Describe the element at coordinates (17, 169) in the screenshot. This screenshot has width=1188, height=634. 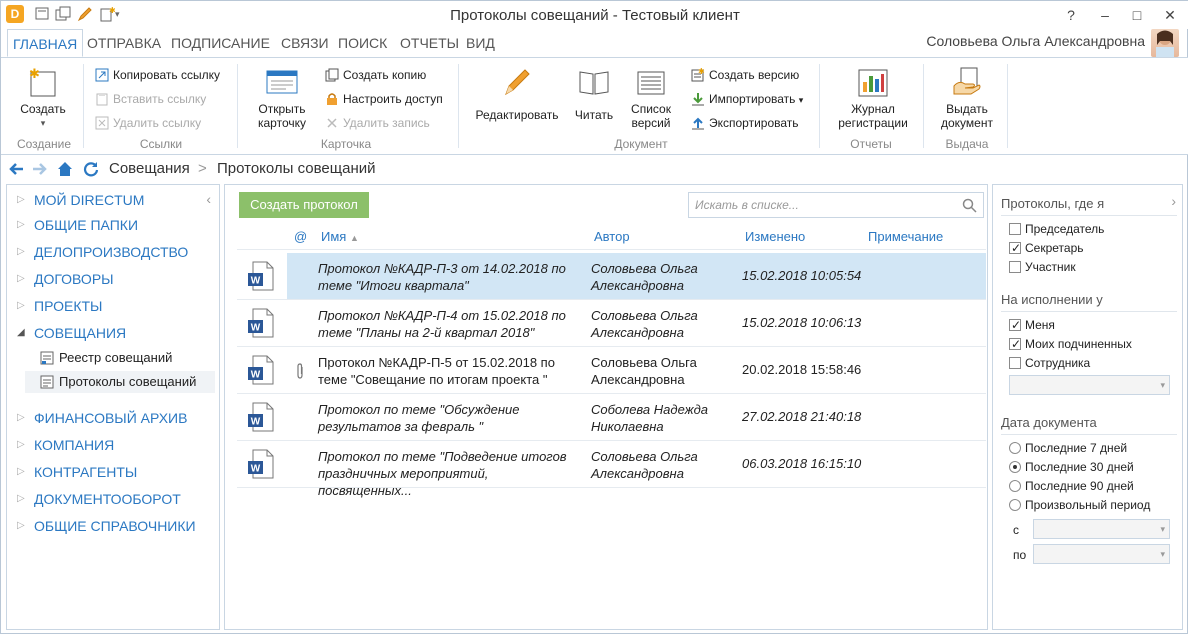
I see `back-arrow-icon` at that location.